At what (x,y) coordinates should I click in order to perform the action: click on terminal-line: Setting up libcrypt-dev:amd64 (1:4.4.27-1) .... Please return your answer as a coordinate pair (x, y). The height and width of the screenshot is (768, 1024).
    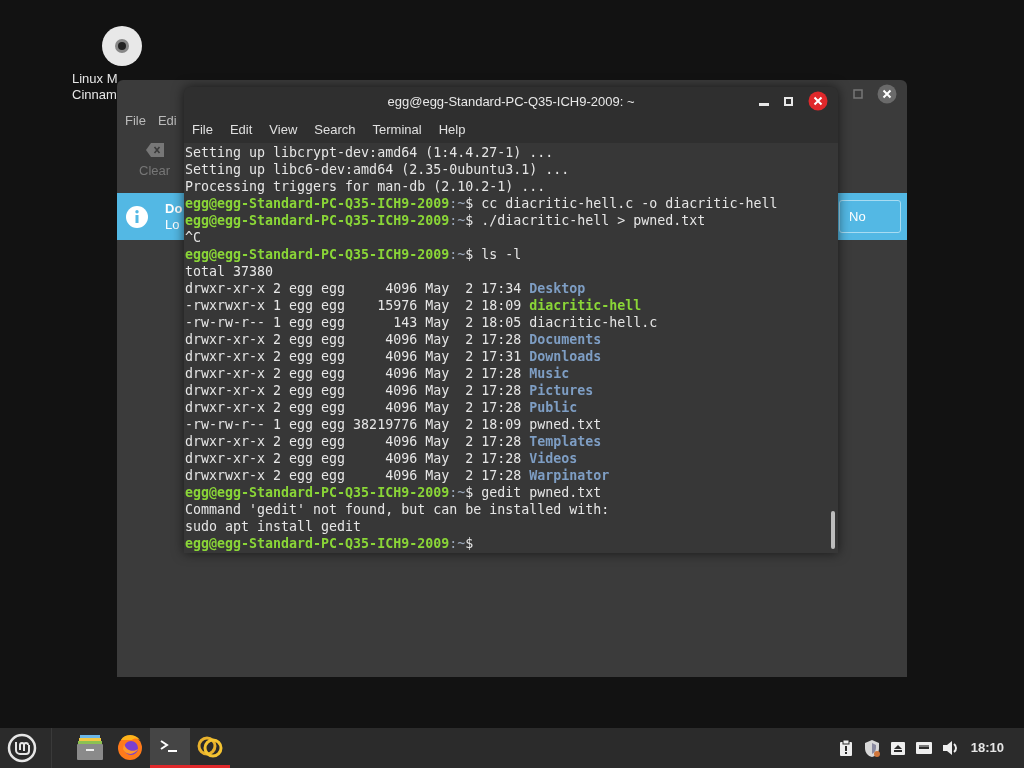
    Looking at the image, I should click on (369, 152).